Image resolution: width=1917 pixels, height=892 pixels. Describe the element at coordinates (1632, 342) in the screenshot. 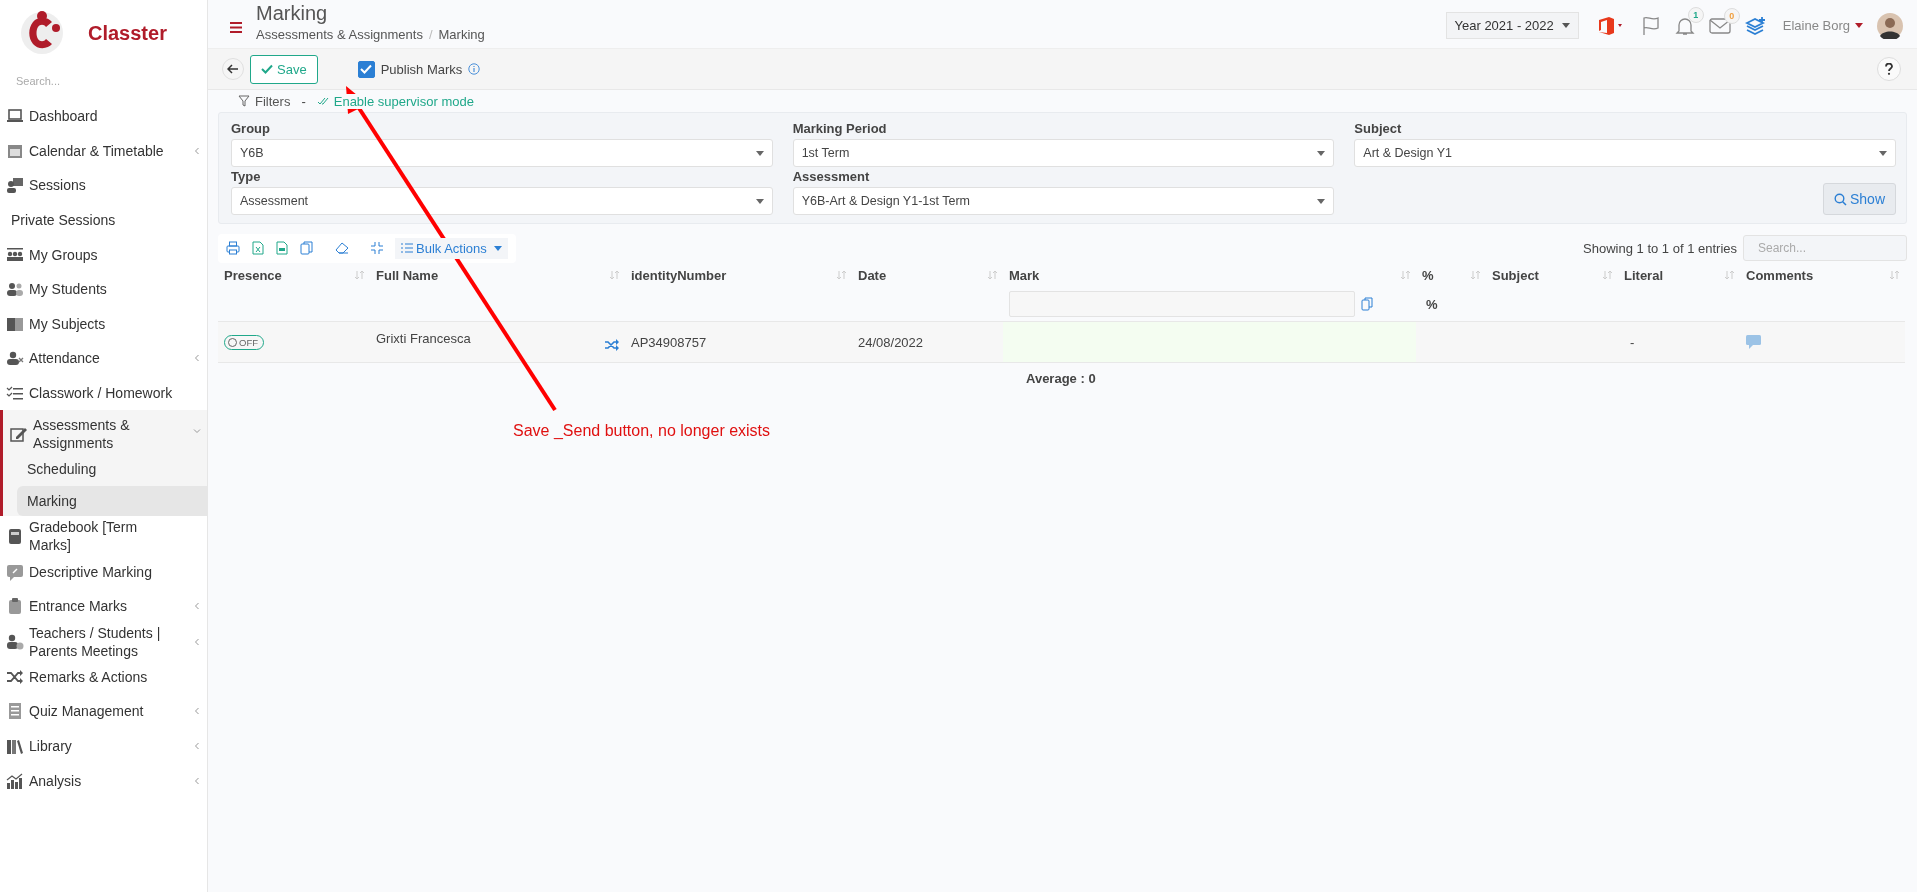

I see `table-cell-text: -` at that location.